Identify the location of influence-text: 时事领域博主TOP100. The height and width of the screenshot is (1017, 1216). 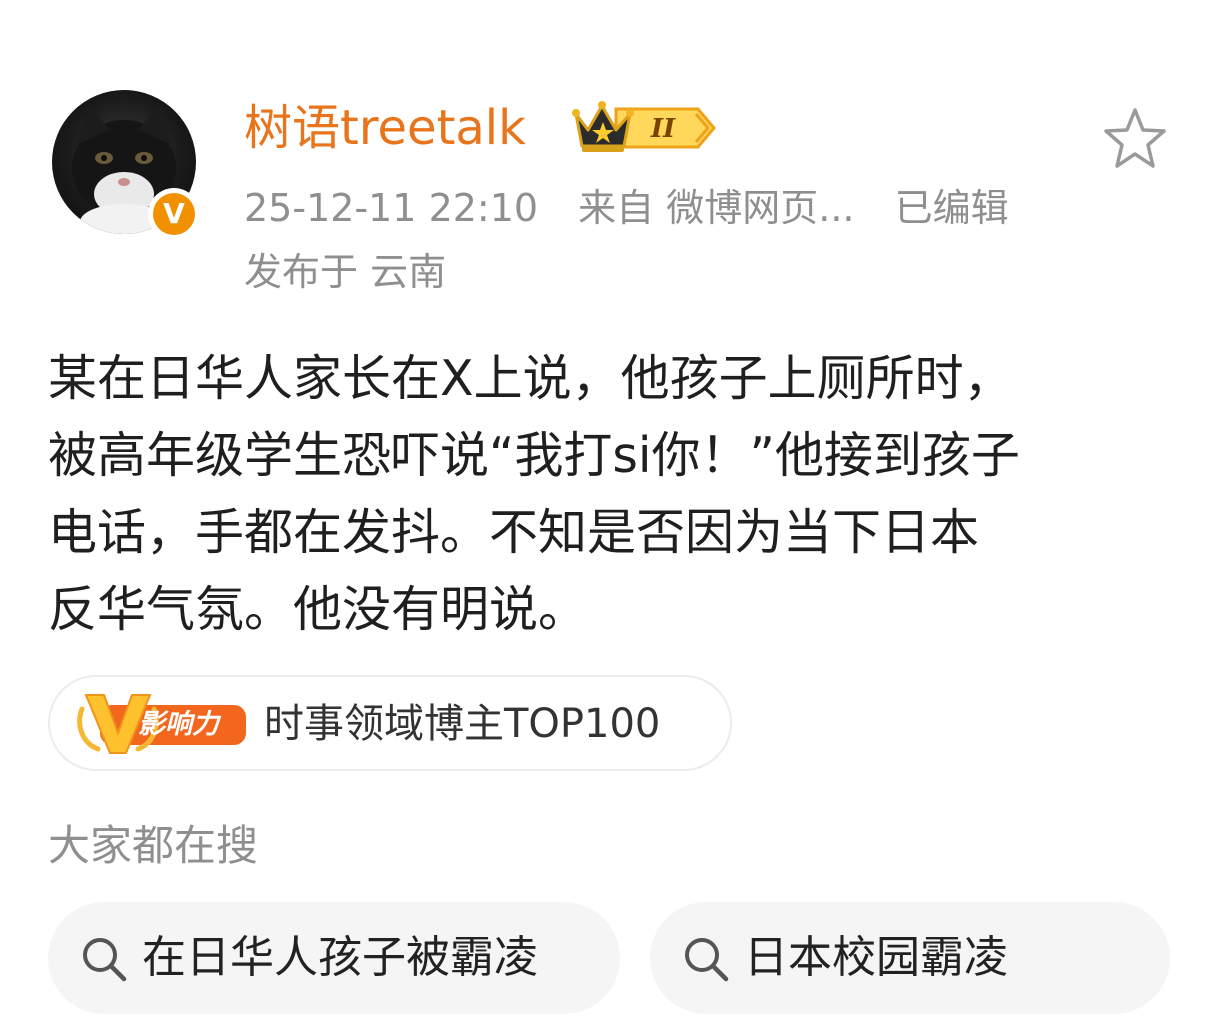
(462, 724).